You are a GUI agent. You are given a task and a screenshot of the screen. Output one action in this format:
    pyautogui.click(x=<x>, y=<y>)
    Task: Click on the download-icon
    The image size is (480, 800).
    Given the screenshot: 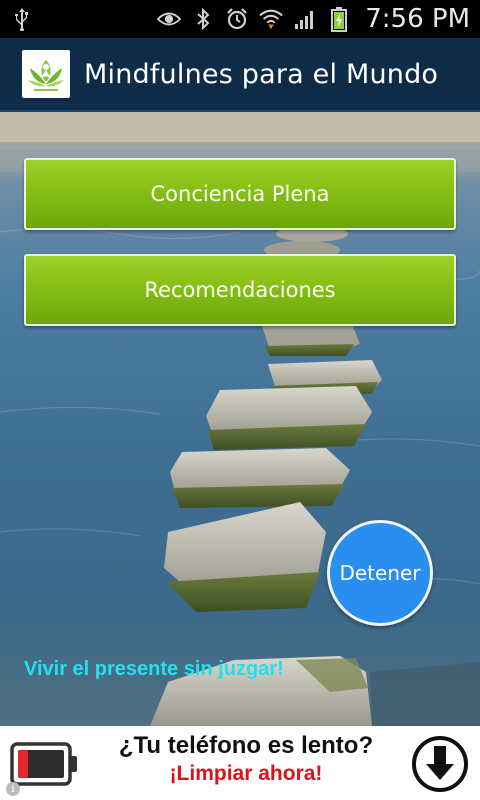 What is the action you would take?
    pyautogui.click(x=440, y=766)
    